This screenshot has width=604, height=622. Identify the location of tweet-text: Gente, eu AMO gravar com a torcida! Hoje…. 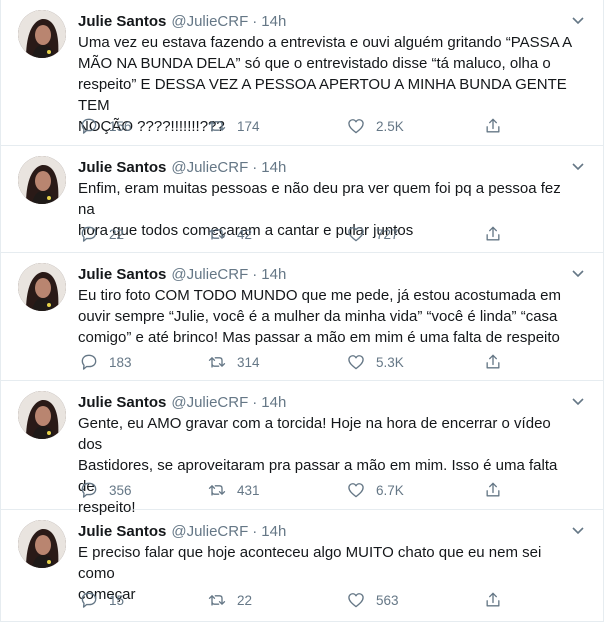
(318, 465).